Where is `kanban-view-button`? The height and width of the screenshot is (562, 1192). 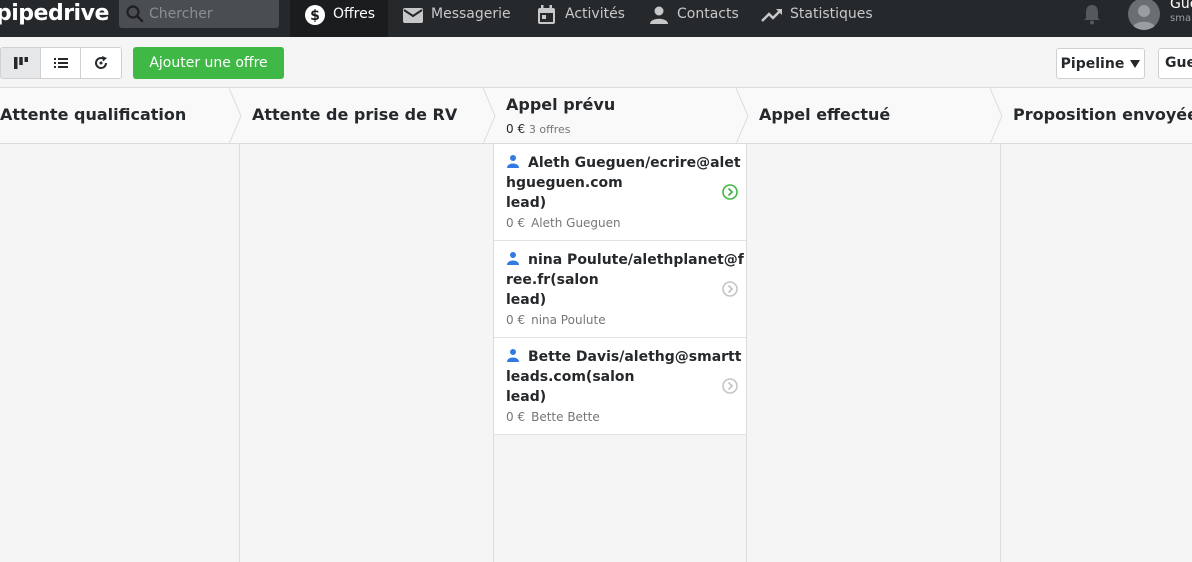
kanban-view-button is located at coordinates (21, 63).